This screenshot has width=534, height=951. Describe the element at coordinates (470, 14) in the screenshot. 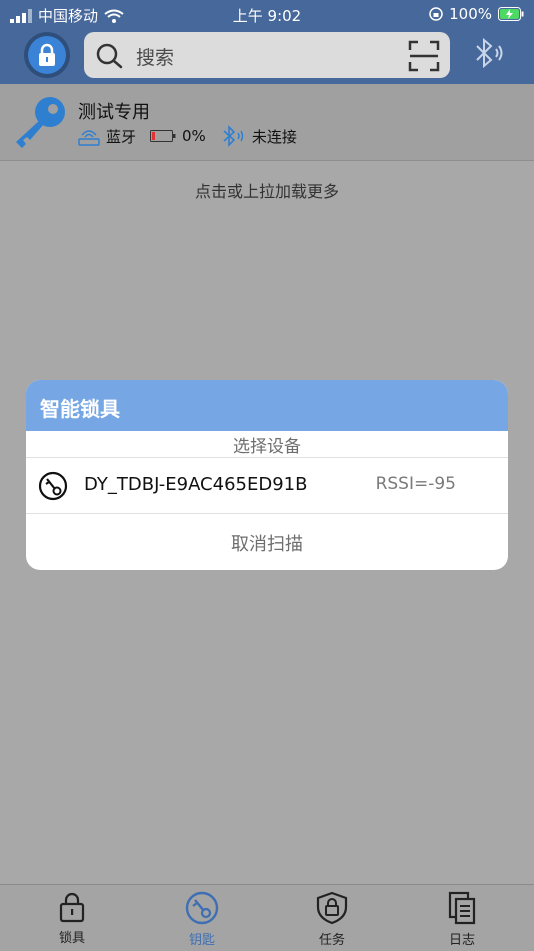

I see `battery-percent: 100%` at that location.